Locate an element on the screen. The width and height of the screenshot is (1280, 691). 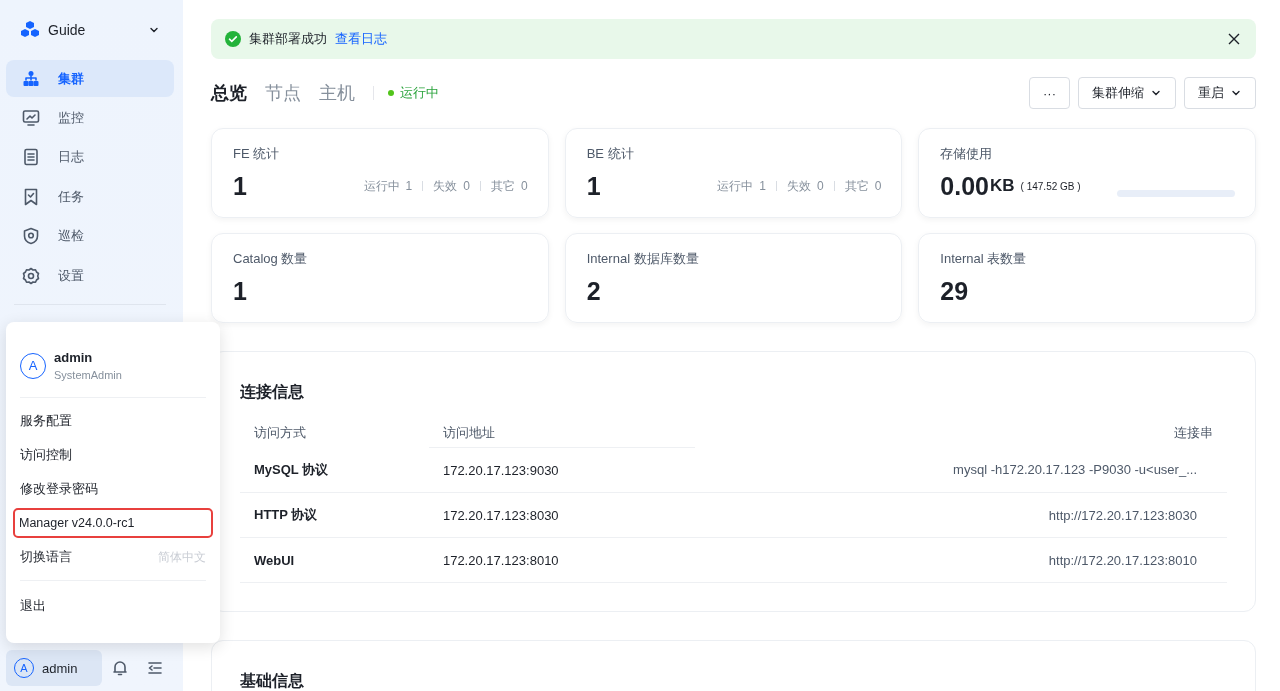
alert-message: 集群部署成功 is located at coordinates (288, 39).